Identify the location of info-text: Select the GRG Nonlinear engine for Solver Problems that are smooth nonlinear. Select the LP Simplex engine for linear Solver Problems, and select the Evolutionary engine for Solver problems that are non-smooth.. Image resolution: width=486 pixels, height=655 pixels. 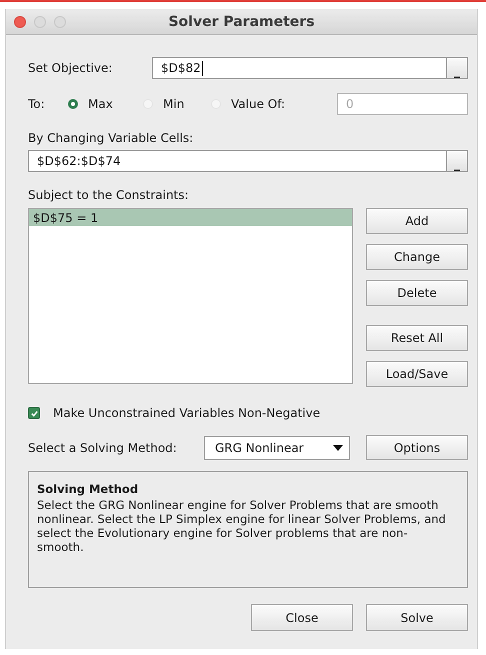
(242, 526).